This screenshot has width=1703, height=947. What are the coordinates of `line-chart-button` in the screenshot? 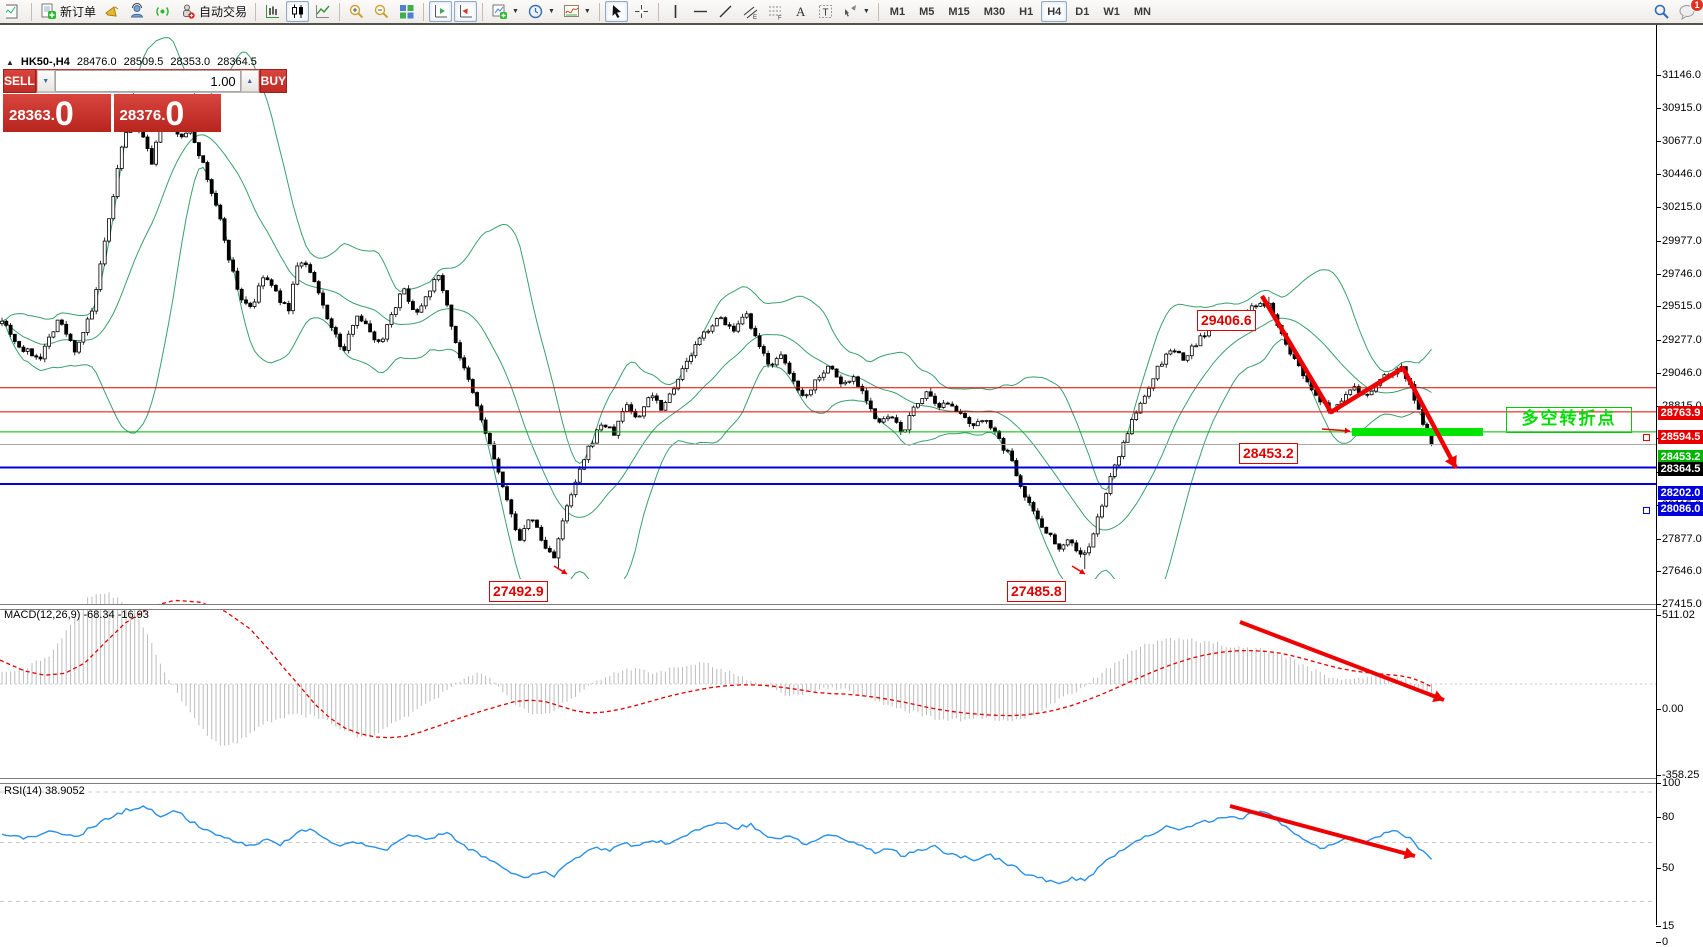 It's located at (322, 11).